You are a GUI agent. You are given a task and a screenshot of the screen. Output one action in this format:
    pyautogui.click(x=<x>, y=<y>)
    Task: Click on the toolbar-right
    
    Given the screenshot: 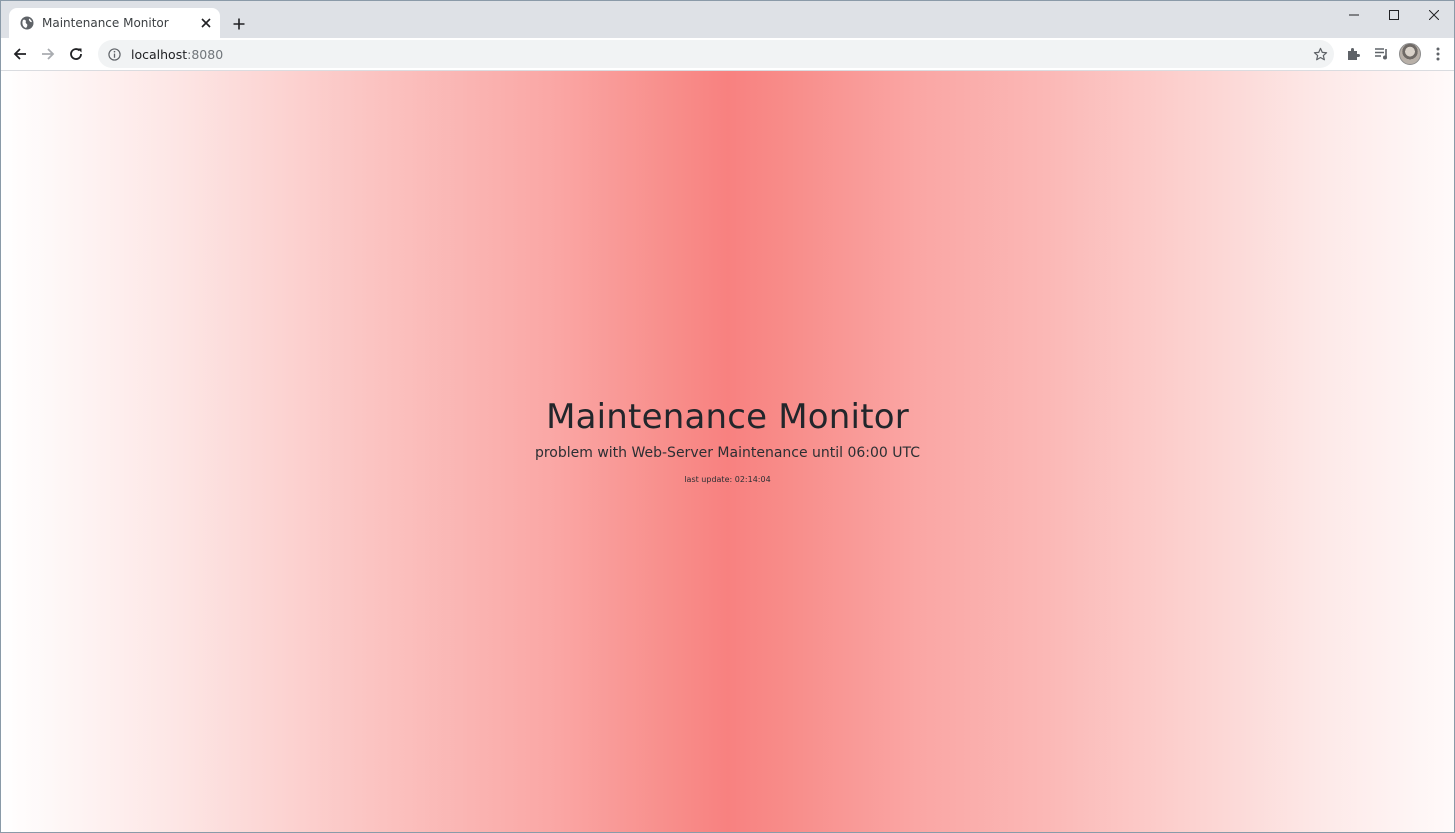 What is the action you would take?
    pyautogui.click(x=1396, y=54)
    